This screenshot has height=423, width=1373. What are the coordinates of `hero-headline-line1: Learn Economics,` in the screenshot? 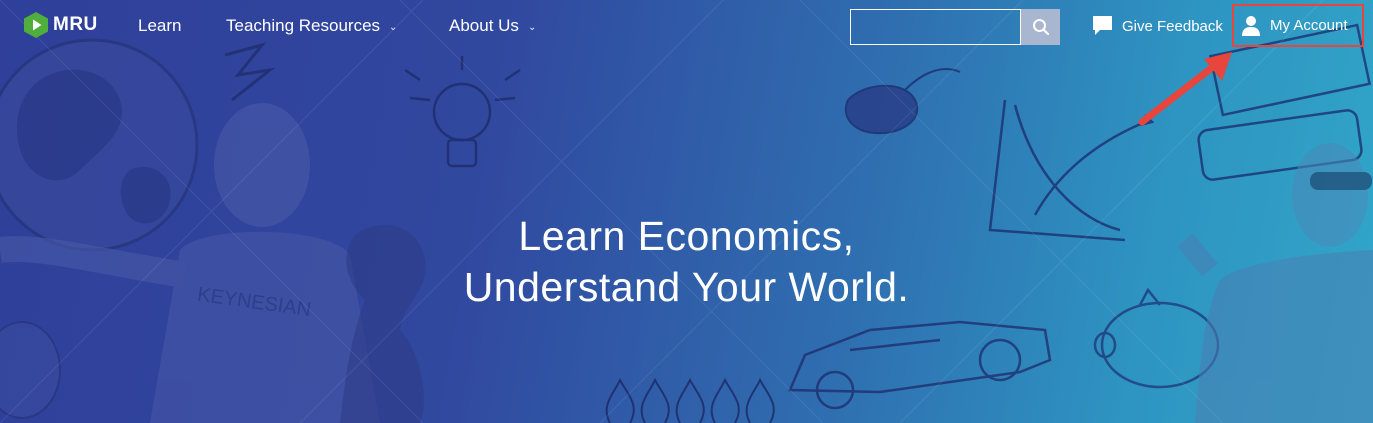 It's located at (686, 236).